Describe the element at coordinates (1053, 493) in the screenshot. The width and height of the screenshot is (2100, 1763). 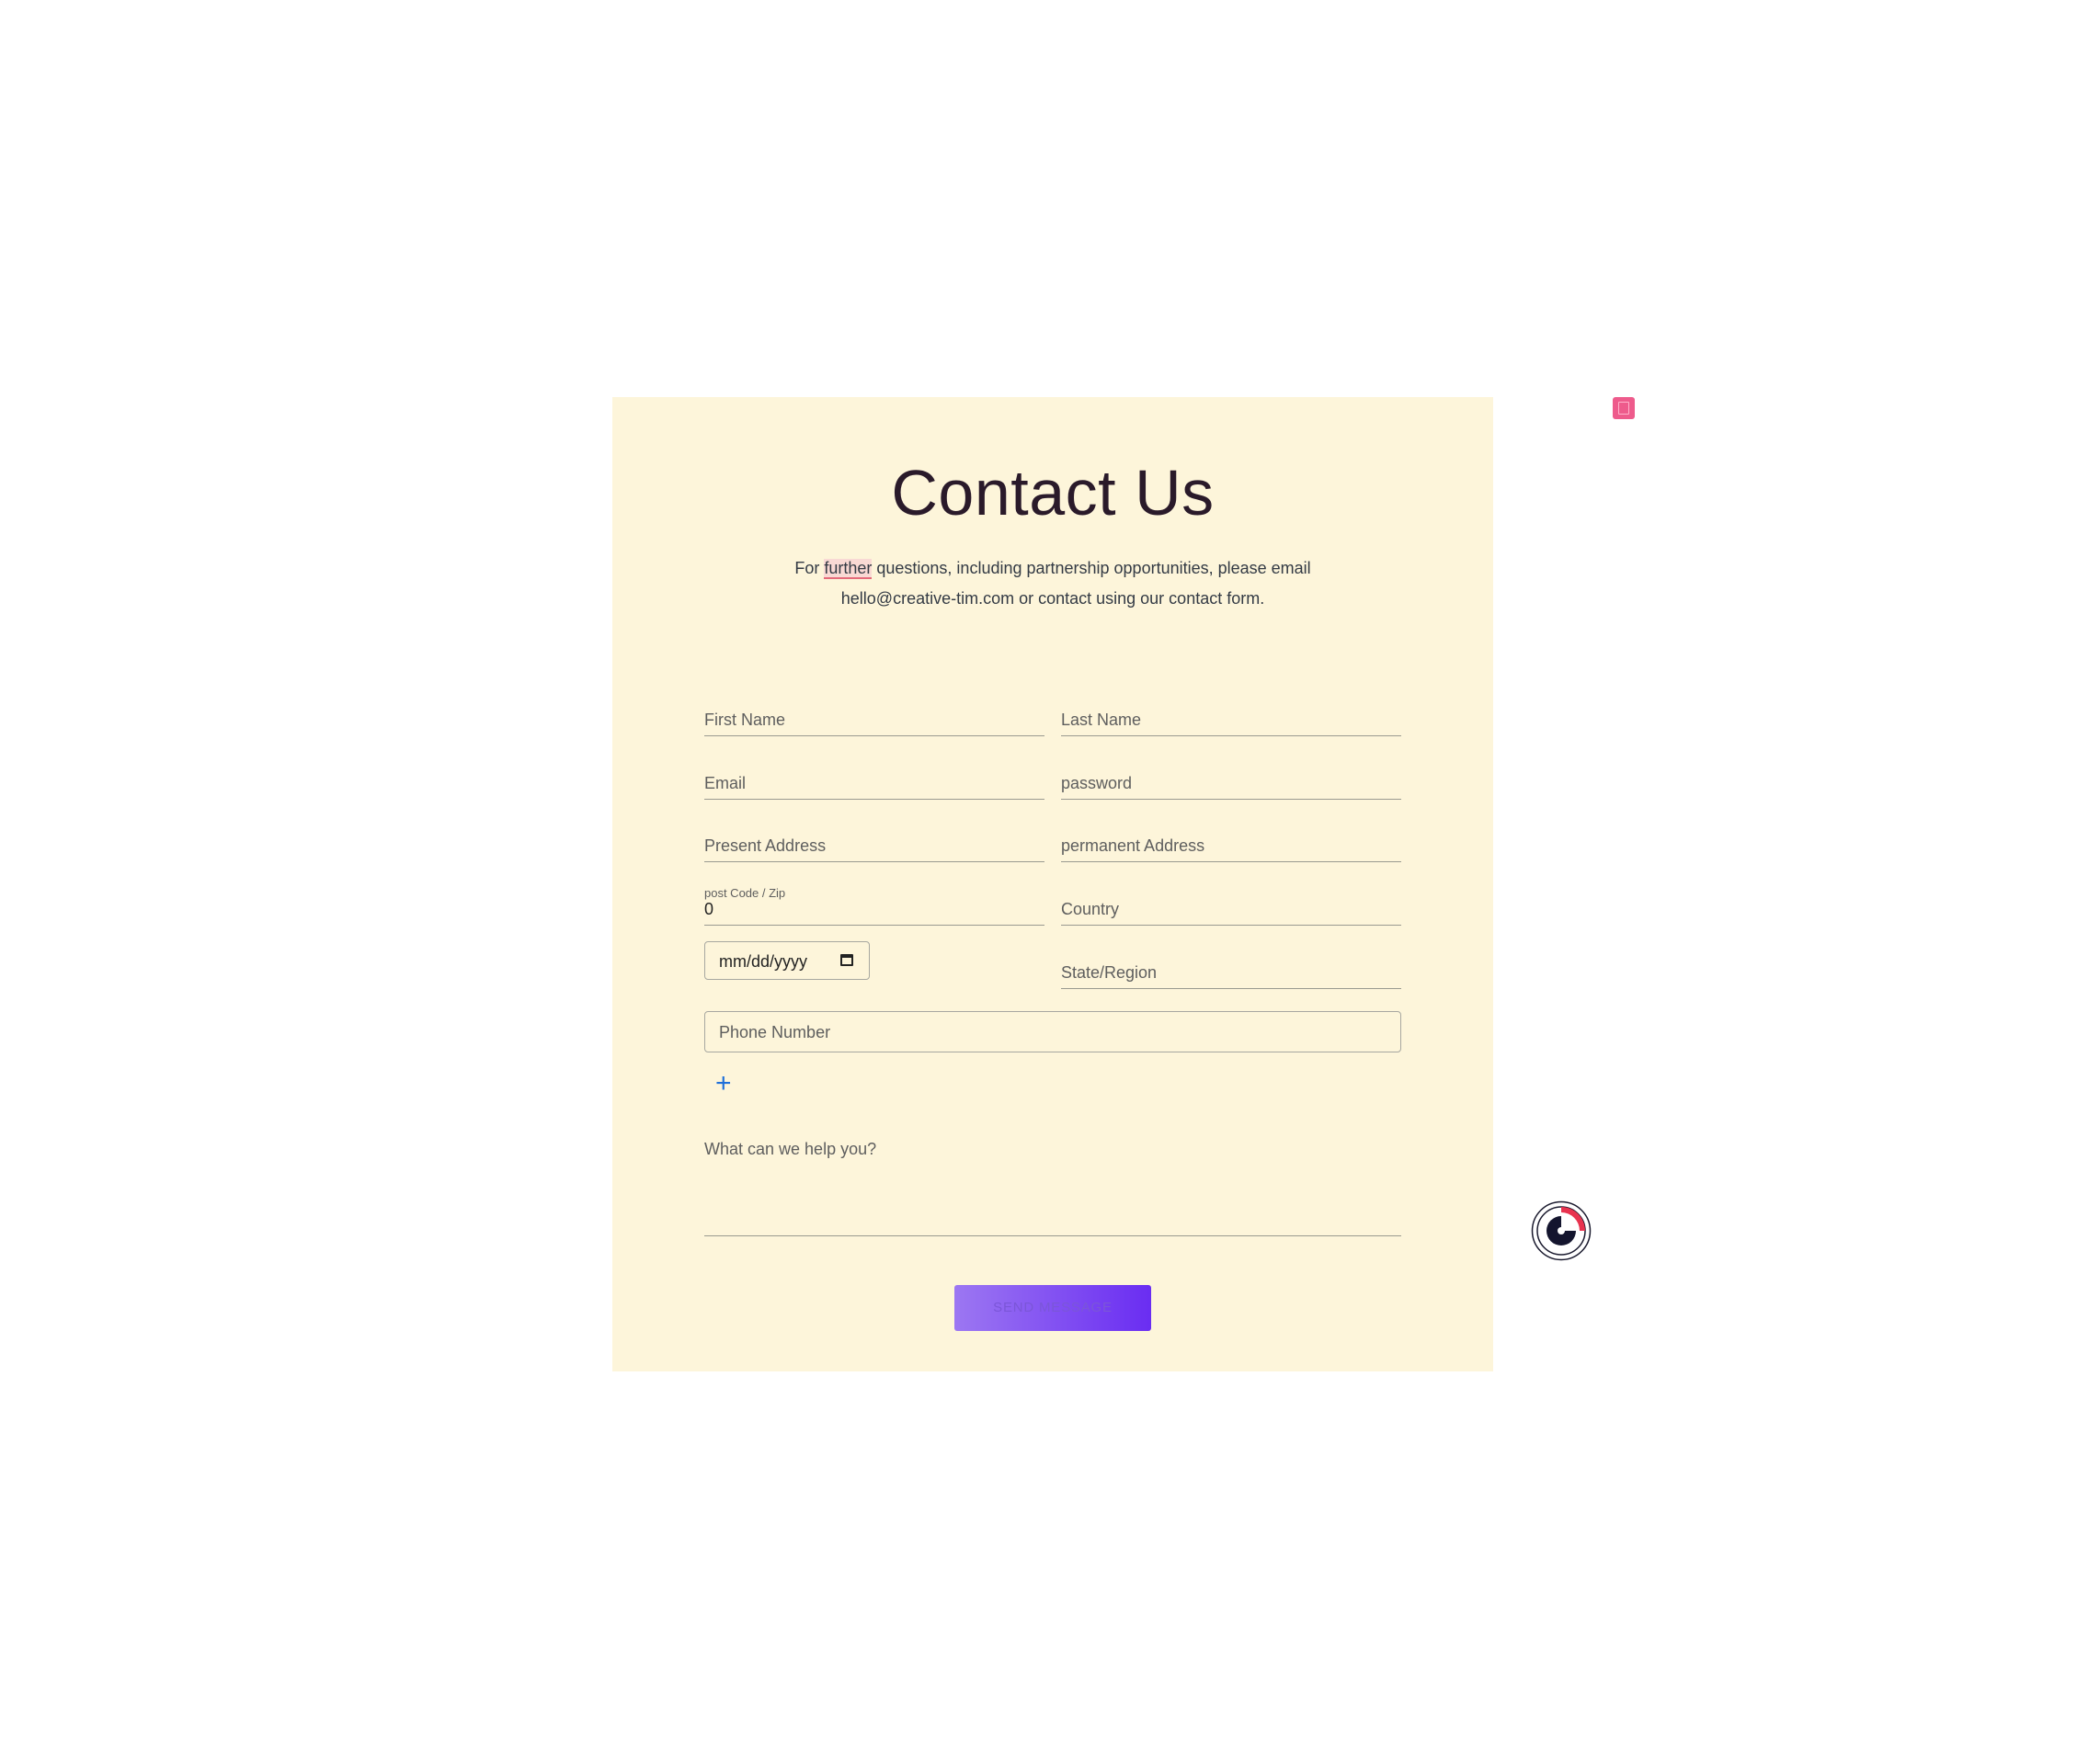
I see `page-title: Contact Us` at that location.